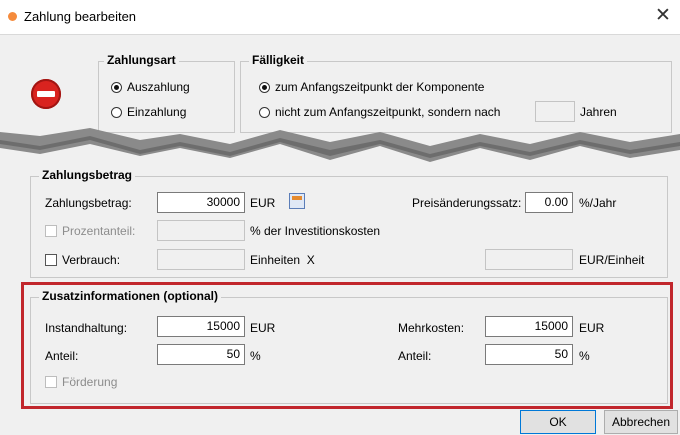  I want to click on einheiten-label: Einheiten X, so click(282, 260).